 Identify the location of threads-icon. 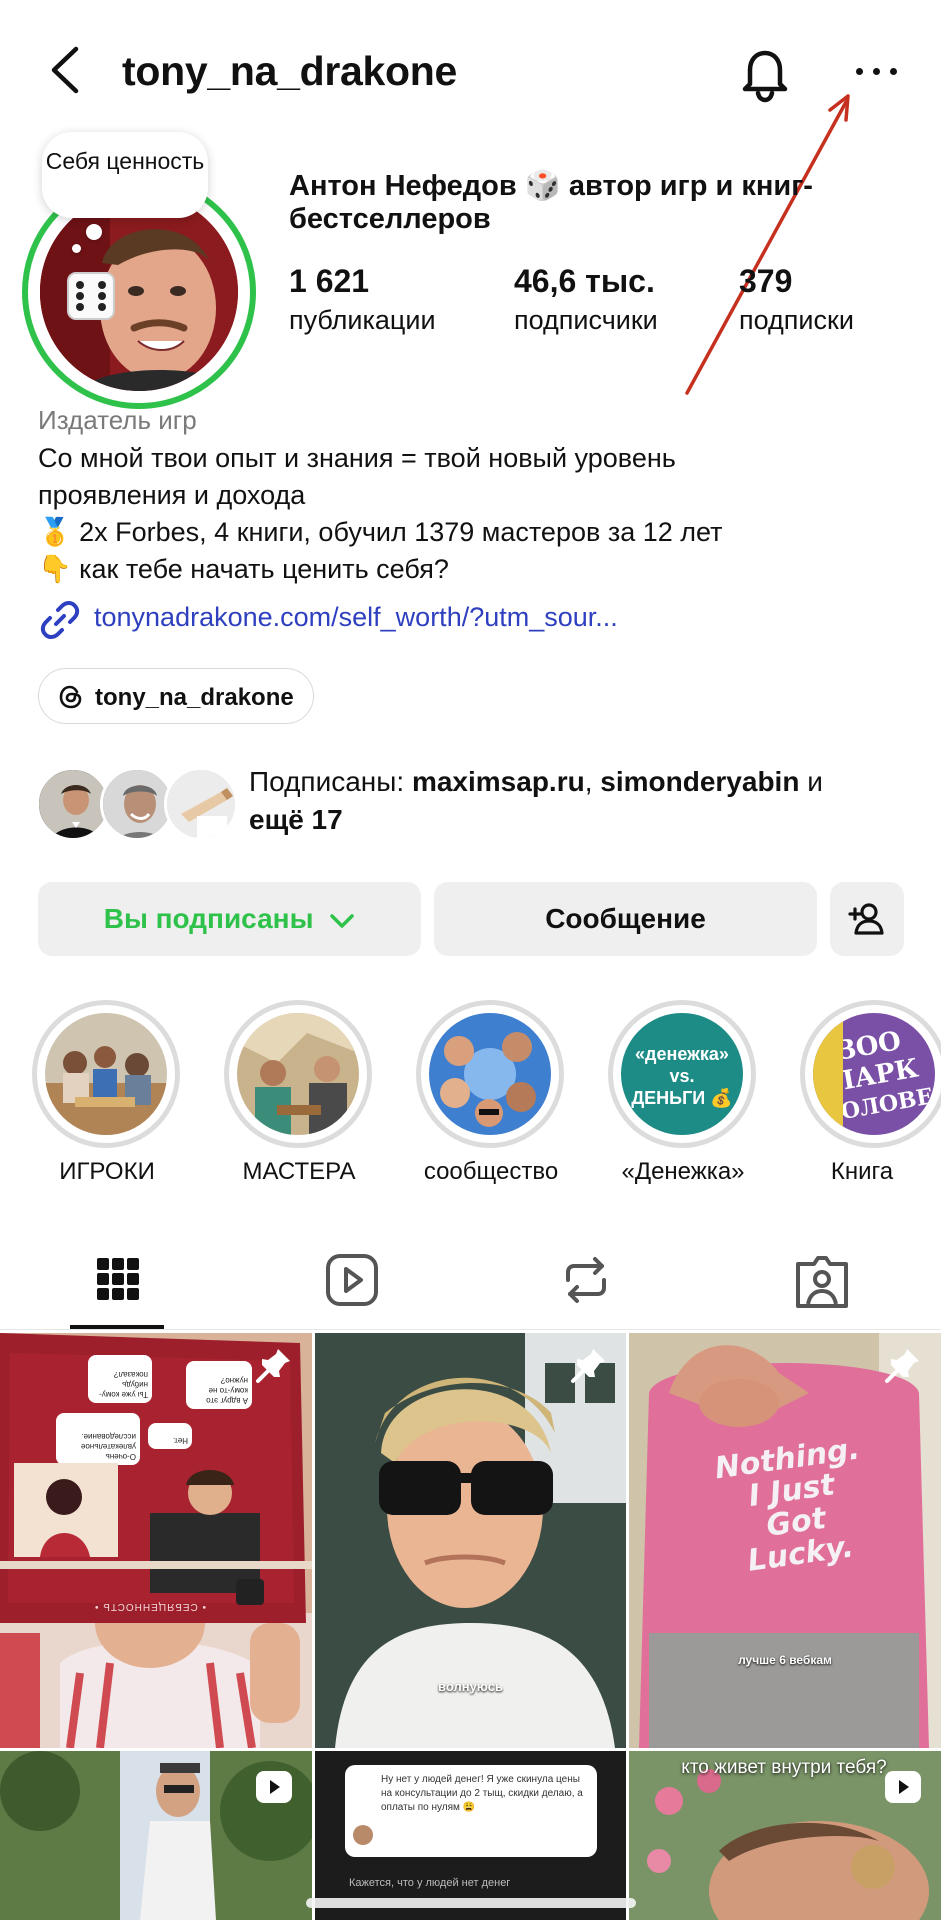
(70, 697).